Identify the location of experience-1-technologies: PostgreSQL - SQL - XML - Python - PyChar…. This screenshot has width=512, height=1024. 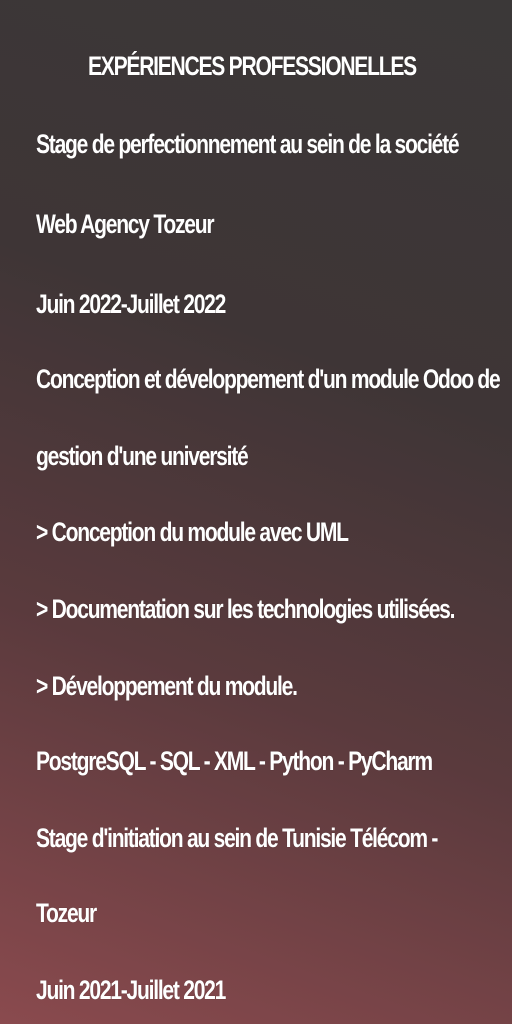
(234, 761).